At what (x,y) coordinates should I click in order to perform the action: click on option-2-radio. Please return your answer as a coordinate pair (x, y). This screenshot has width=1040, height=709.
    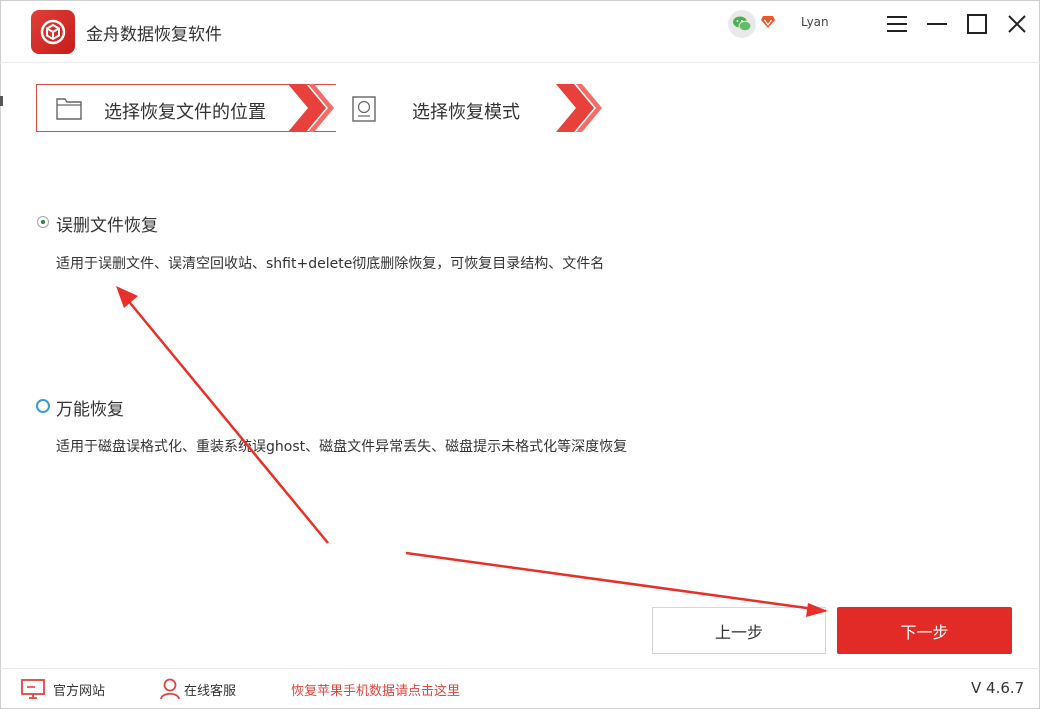
    Looking at the image, I should click on (43, 406).